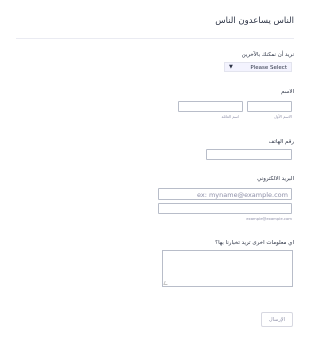  I want to click on help-question-label: نريد أن نمكنك بالآخرين, so click(267, 55).